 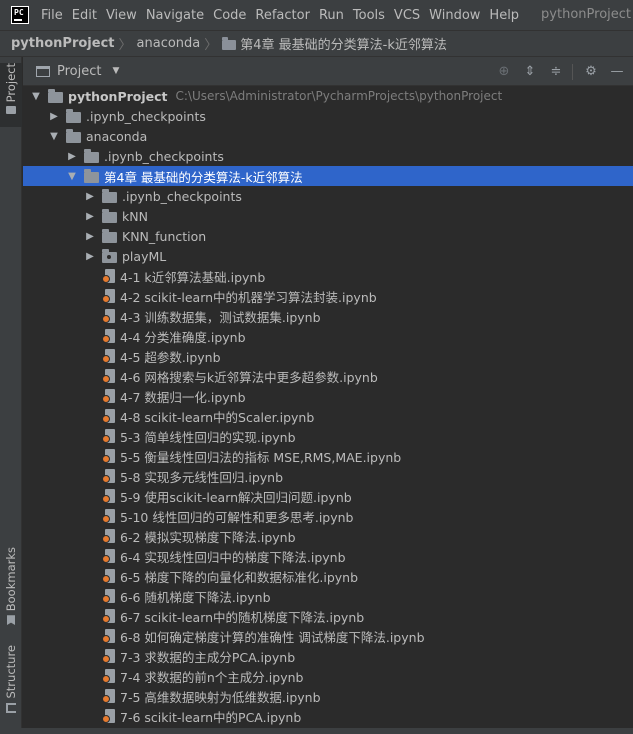 What do you see at coordinates (504, 72) in the screenshot?
I see `locate-icon: ⊕` at bounding box center [504, 72].